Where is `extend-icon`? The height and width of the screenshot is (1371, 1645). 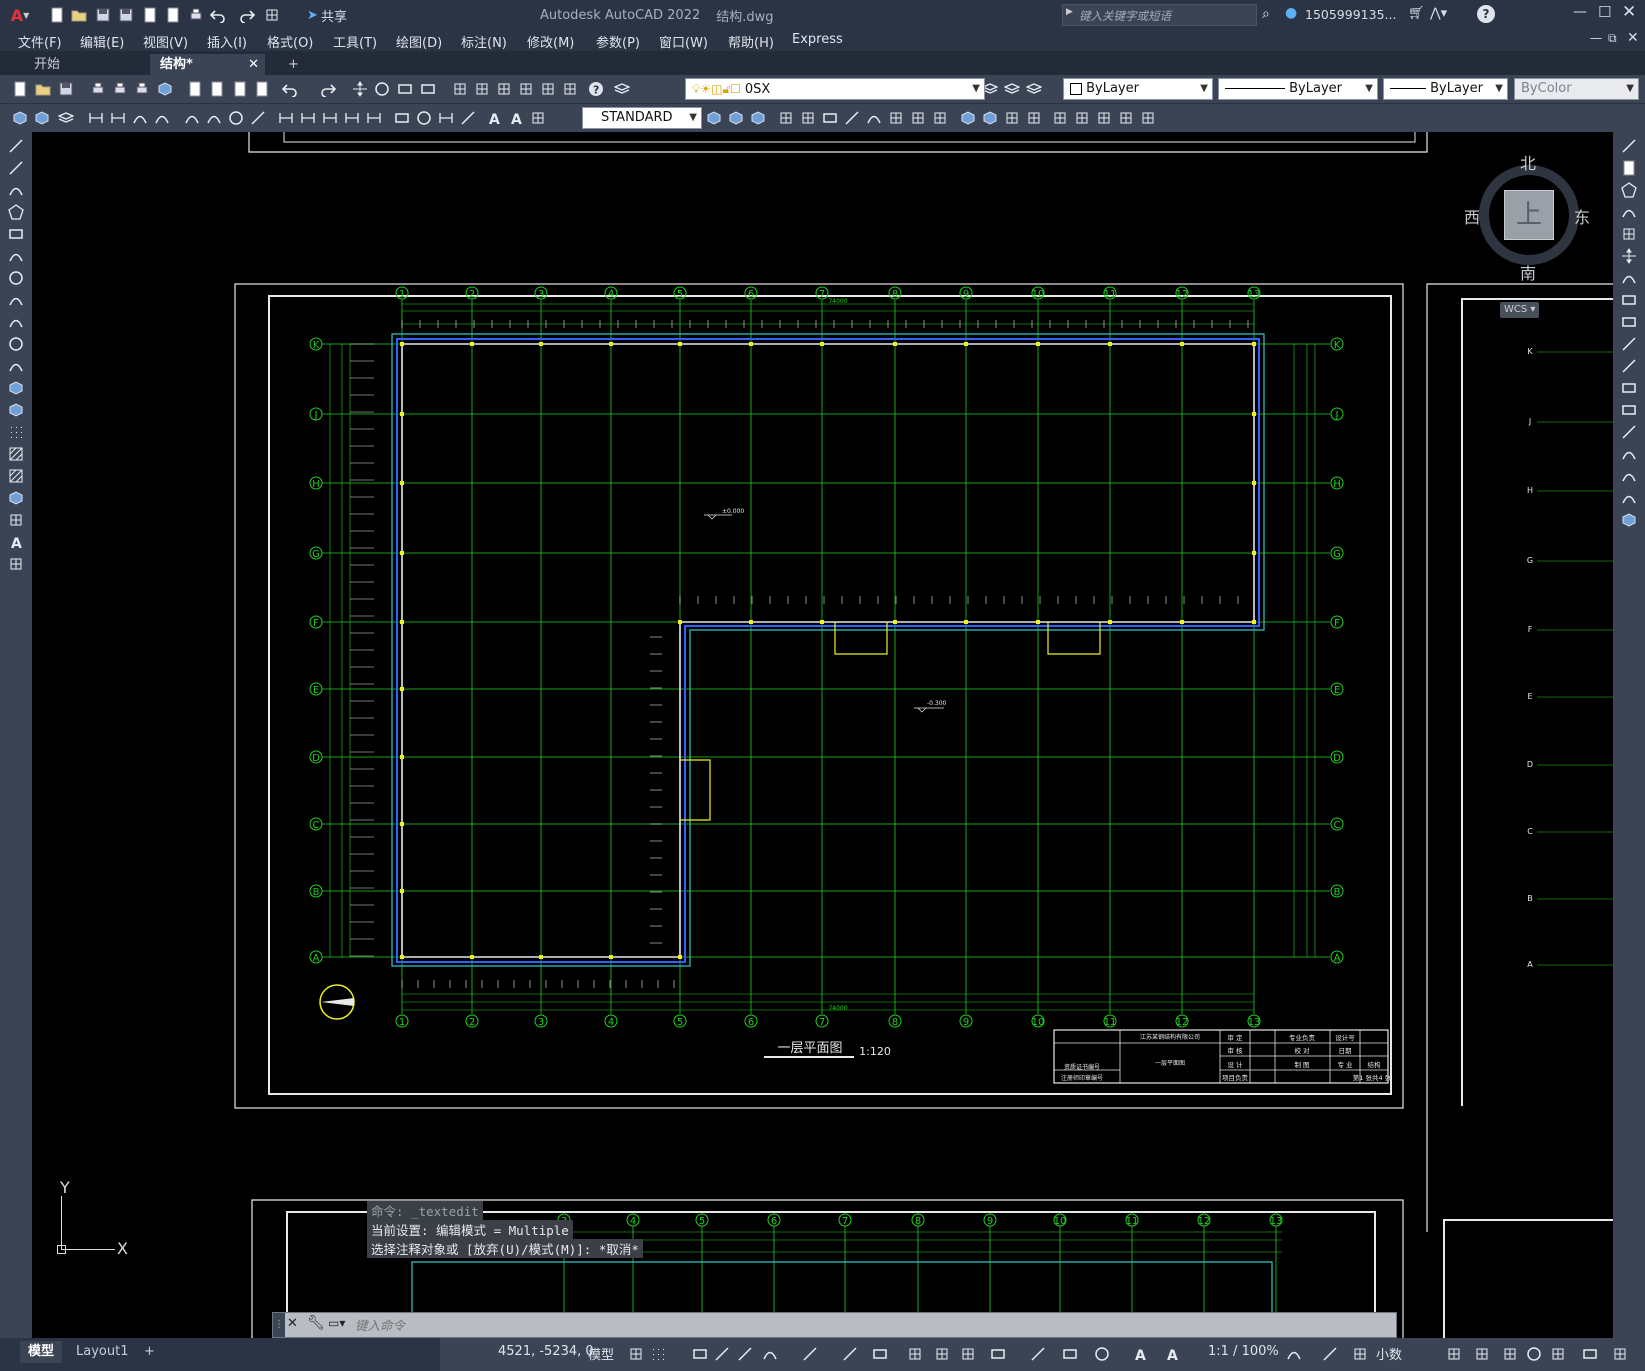 extend-icon is located at coordinates (1629, 366).